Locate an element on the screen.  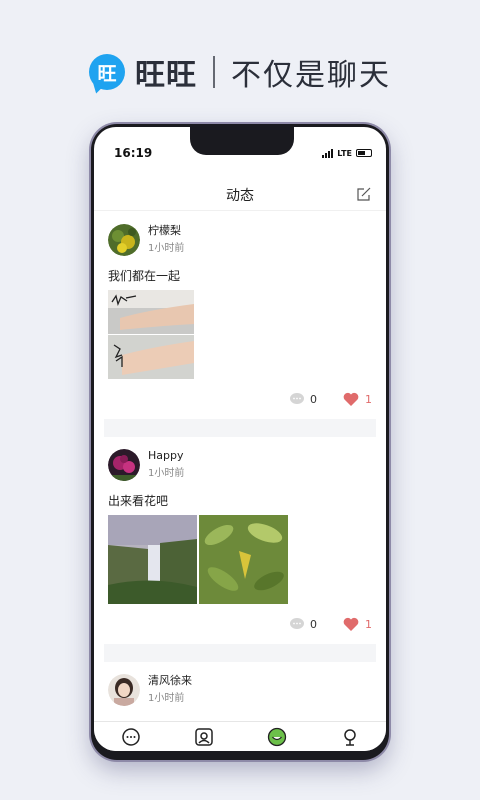
post-header: Happy 1小时前 is located at coordinates (240, 465).